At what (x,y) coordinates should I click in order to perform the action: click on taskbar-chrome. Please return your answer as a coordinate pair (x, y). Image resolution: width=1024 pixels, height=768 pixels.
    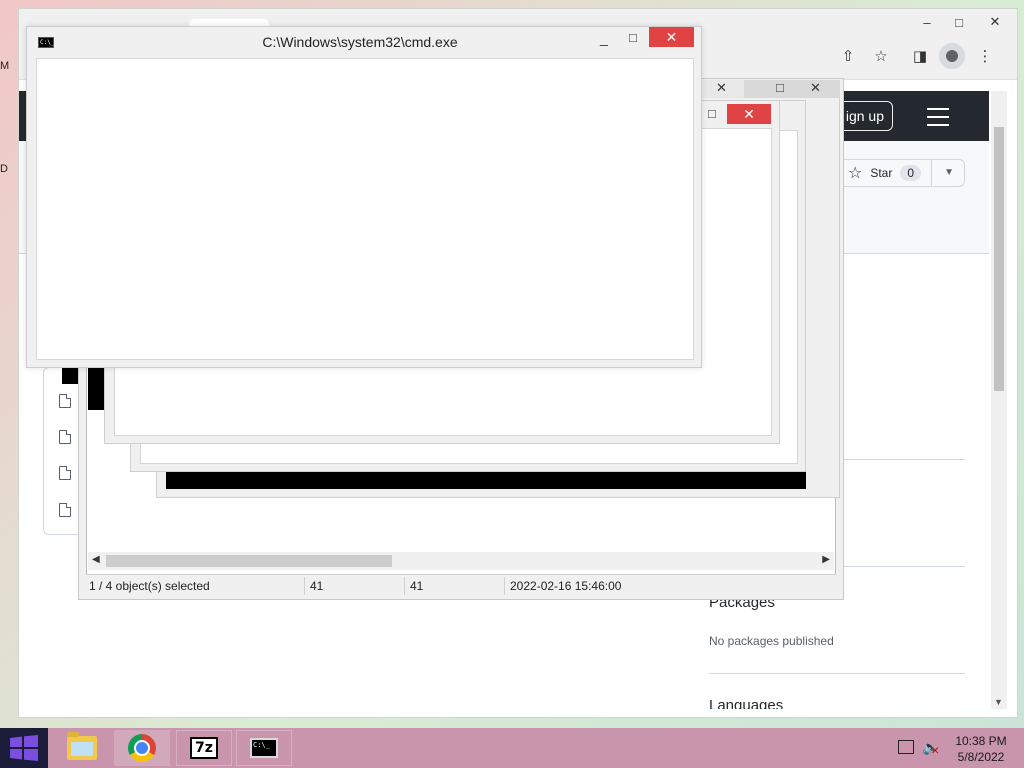
    Looking at the image, I should click on (142, 748).